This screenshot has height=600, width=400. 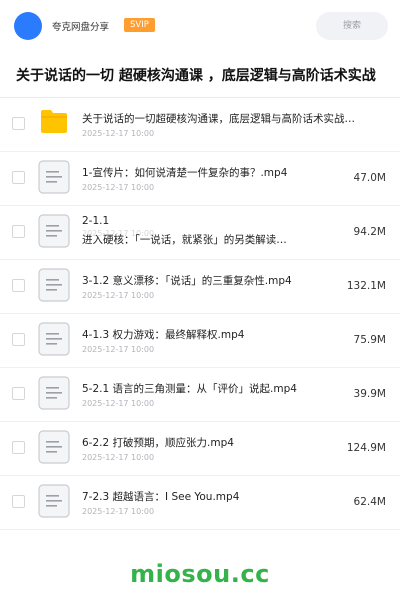 What do you see at coordinates (158, 443) in the screenshot?
I see `item-name: 6-2.2 打破预期，顺应张力.mp4` at bounding box center [158, 443].